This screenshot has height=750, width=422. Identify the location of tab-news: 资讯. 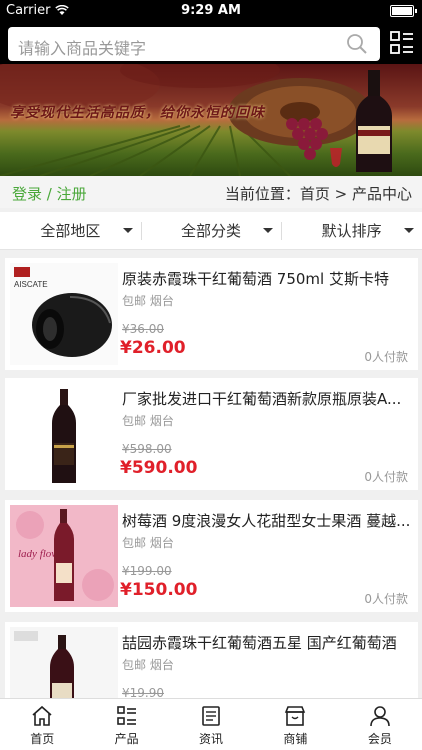
(211, 724).